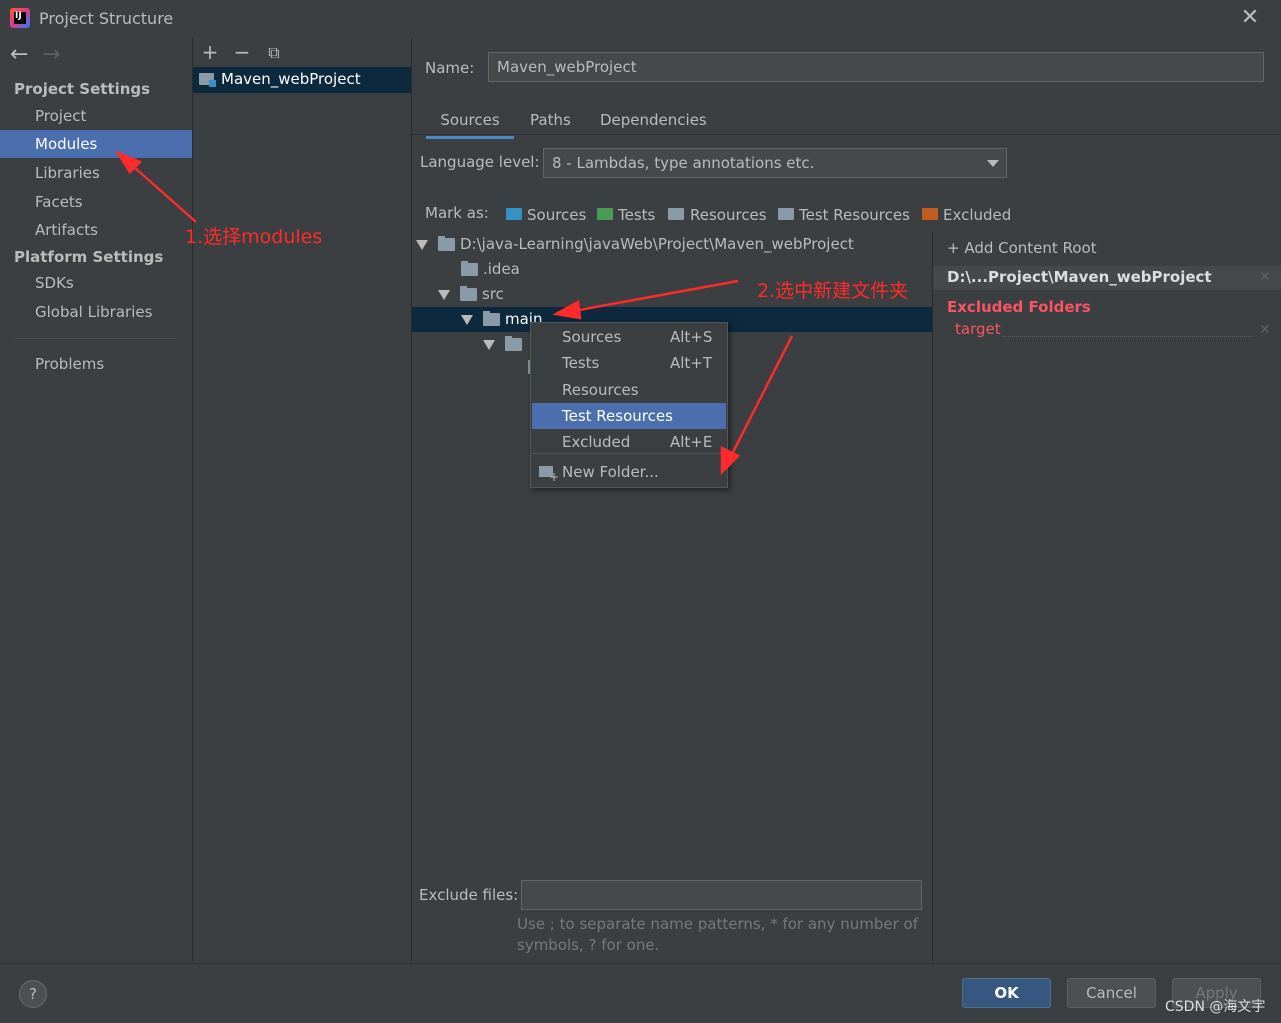  I want to click on help-icon: ?, so click(33, 994).